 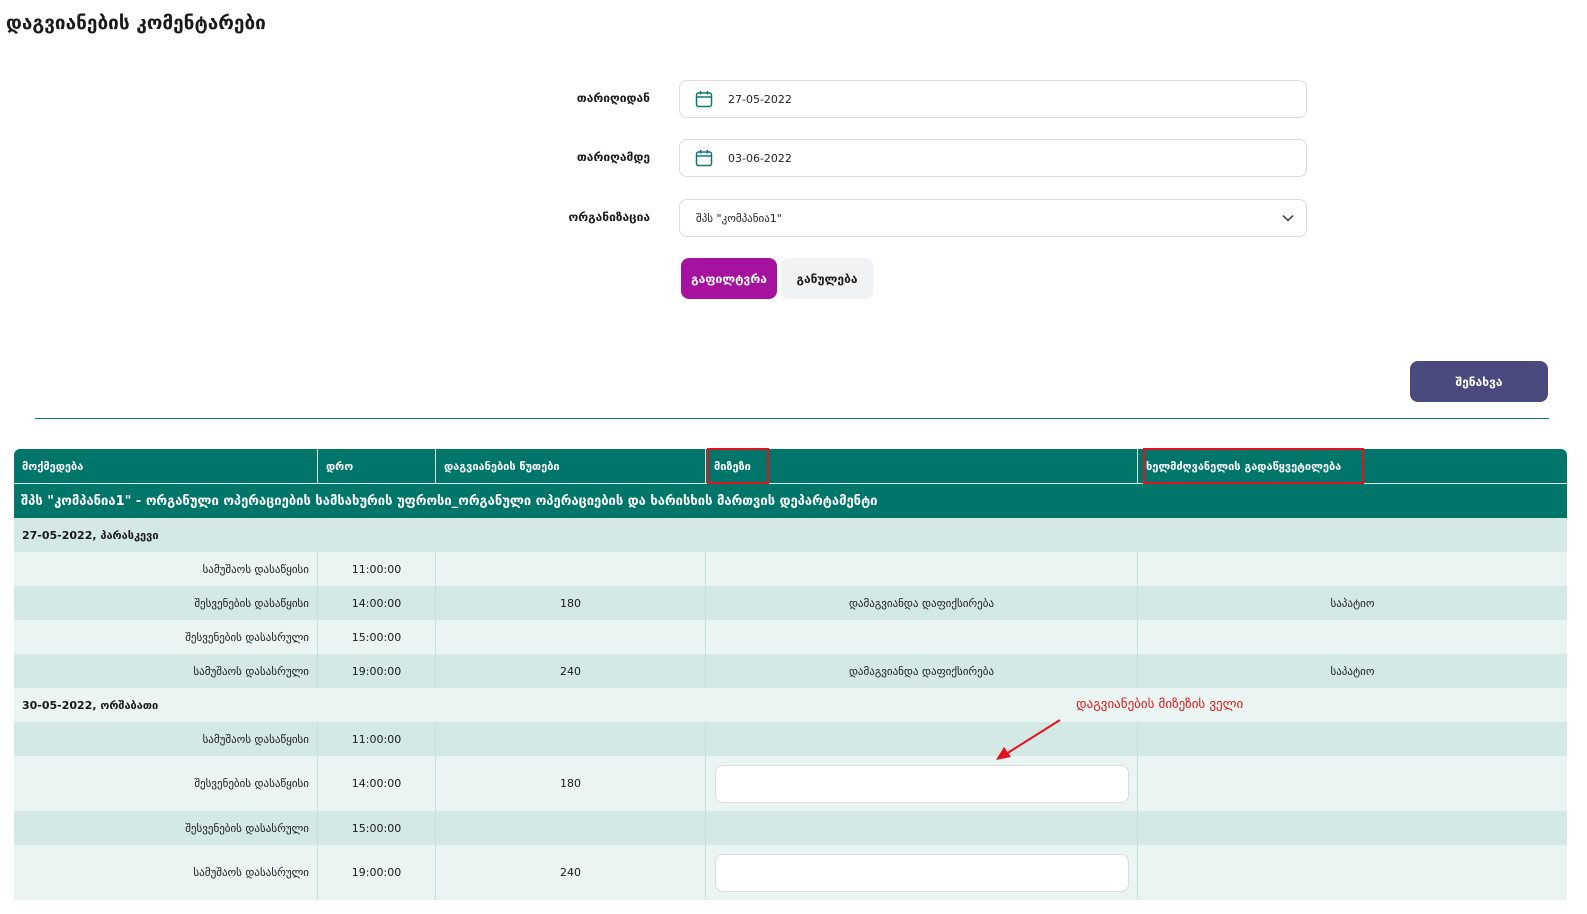 What do you see at coordinates (613, 98) in the screenshot?
I see `date-from-label: თარიღიდან` at bounding box center [613, 98].